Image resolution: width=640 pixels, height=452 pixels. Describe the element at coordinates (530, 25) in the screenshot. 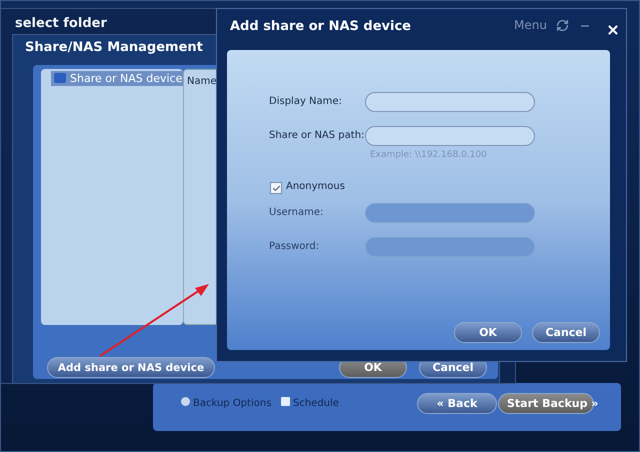

I see `menu-link: Menu` at that location.